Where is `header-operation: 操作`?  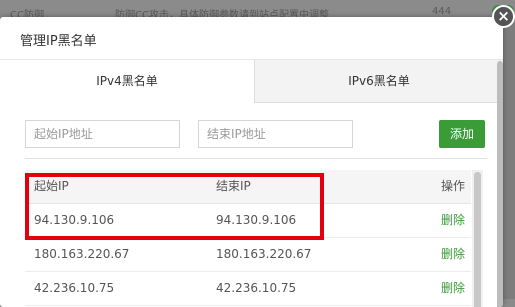
header-operation: 操作 is located at coordinates (453, 186).